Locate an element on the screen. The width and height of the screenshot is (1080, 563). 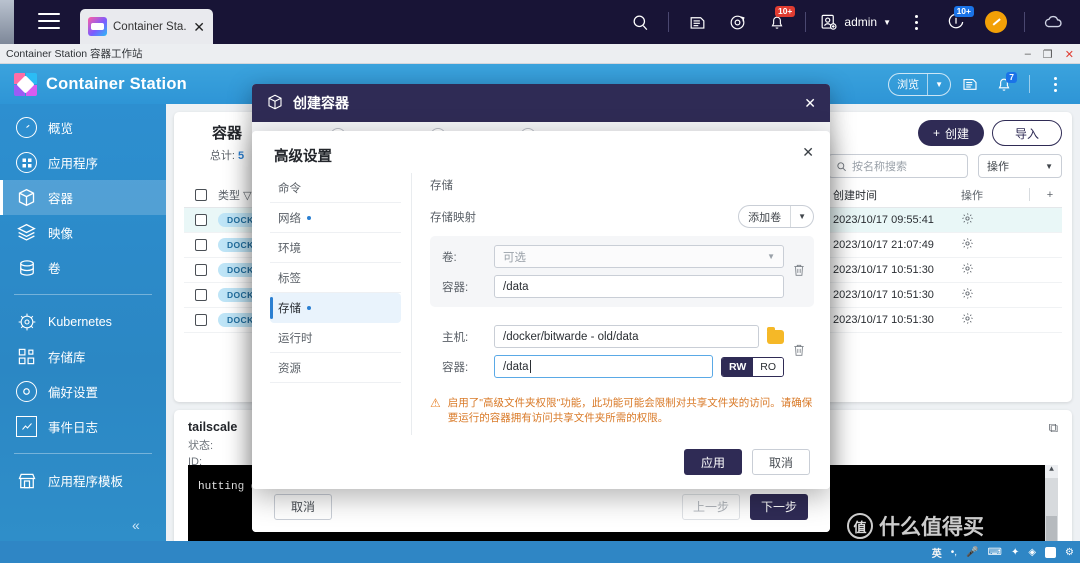
sidebar-item-applications: 应用程序 is located at coordinates (83, 162).